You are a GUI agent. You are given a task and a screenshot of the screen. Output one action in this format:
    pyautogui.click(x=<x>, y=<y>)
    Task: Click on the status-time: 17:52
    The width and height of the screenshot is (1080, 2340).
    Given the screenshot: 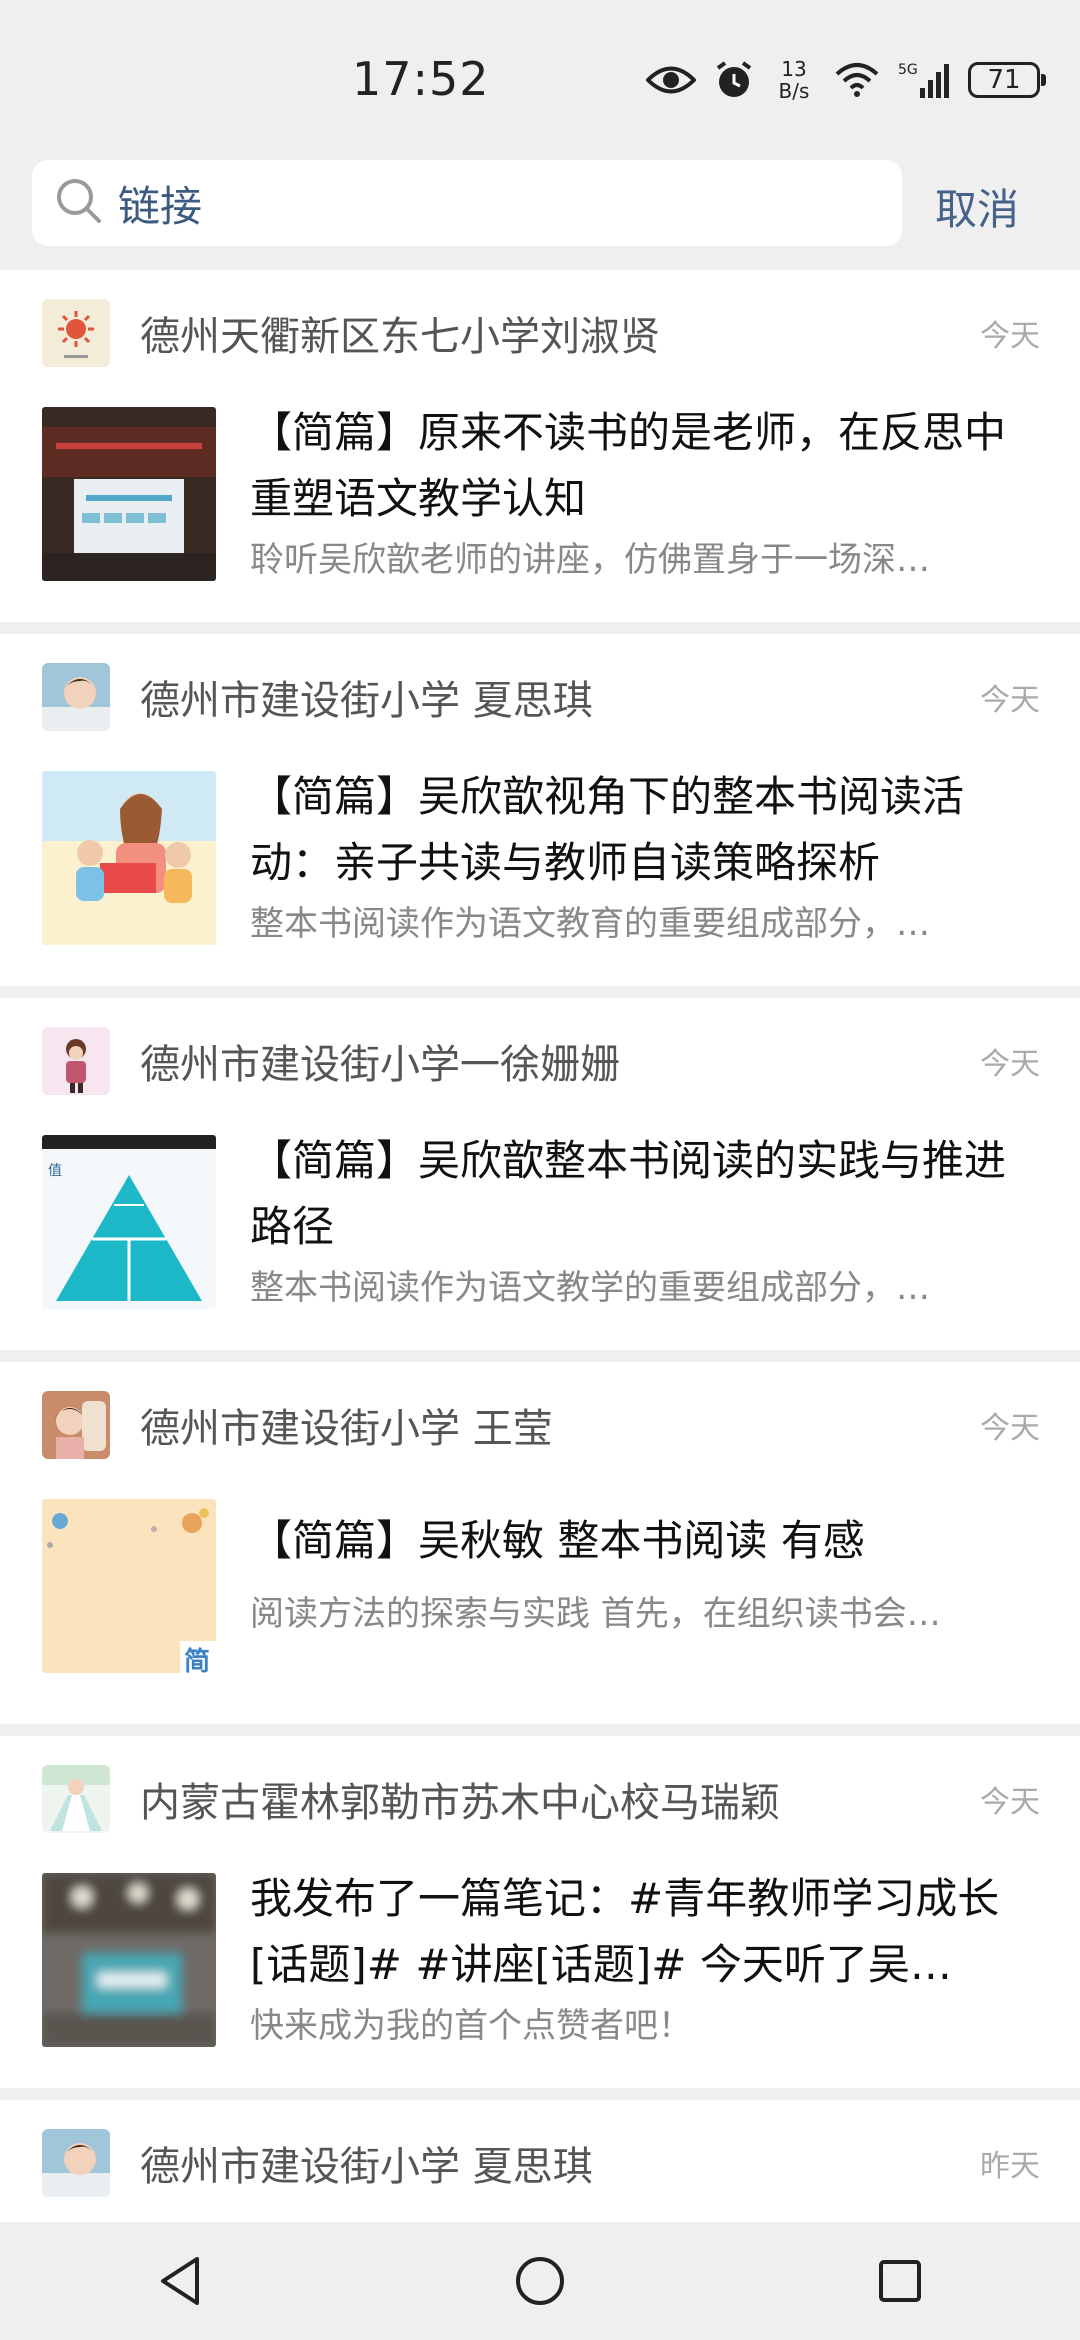 What is the action you would take?
    pyautogui.click(x=421, y=79)
    